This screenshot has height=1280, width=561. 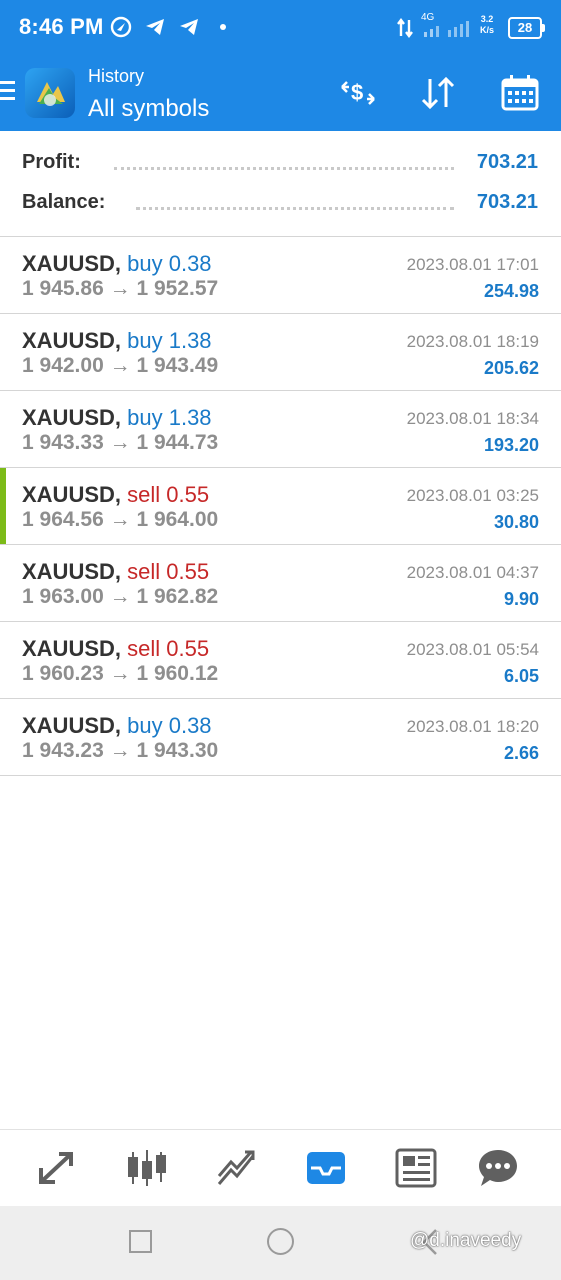 I want to click on status-bar: 8:46 PM 4G 3.2 K/s 28, so click(x=280, y=28).